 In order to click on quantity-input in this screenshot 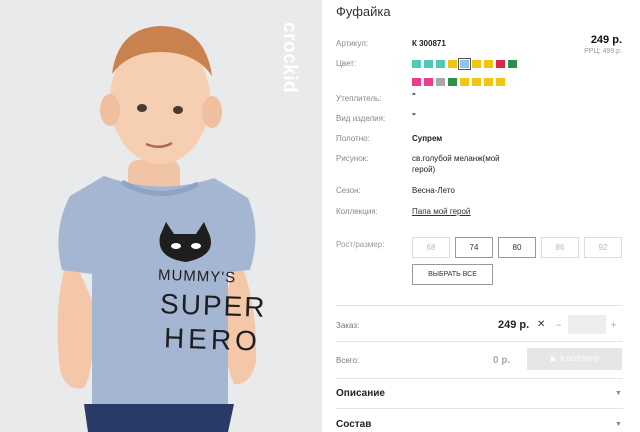, I will do `click(587, 324)`.